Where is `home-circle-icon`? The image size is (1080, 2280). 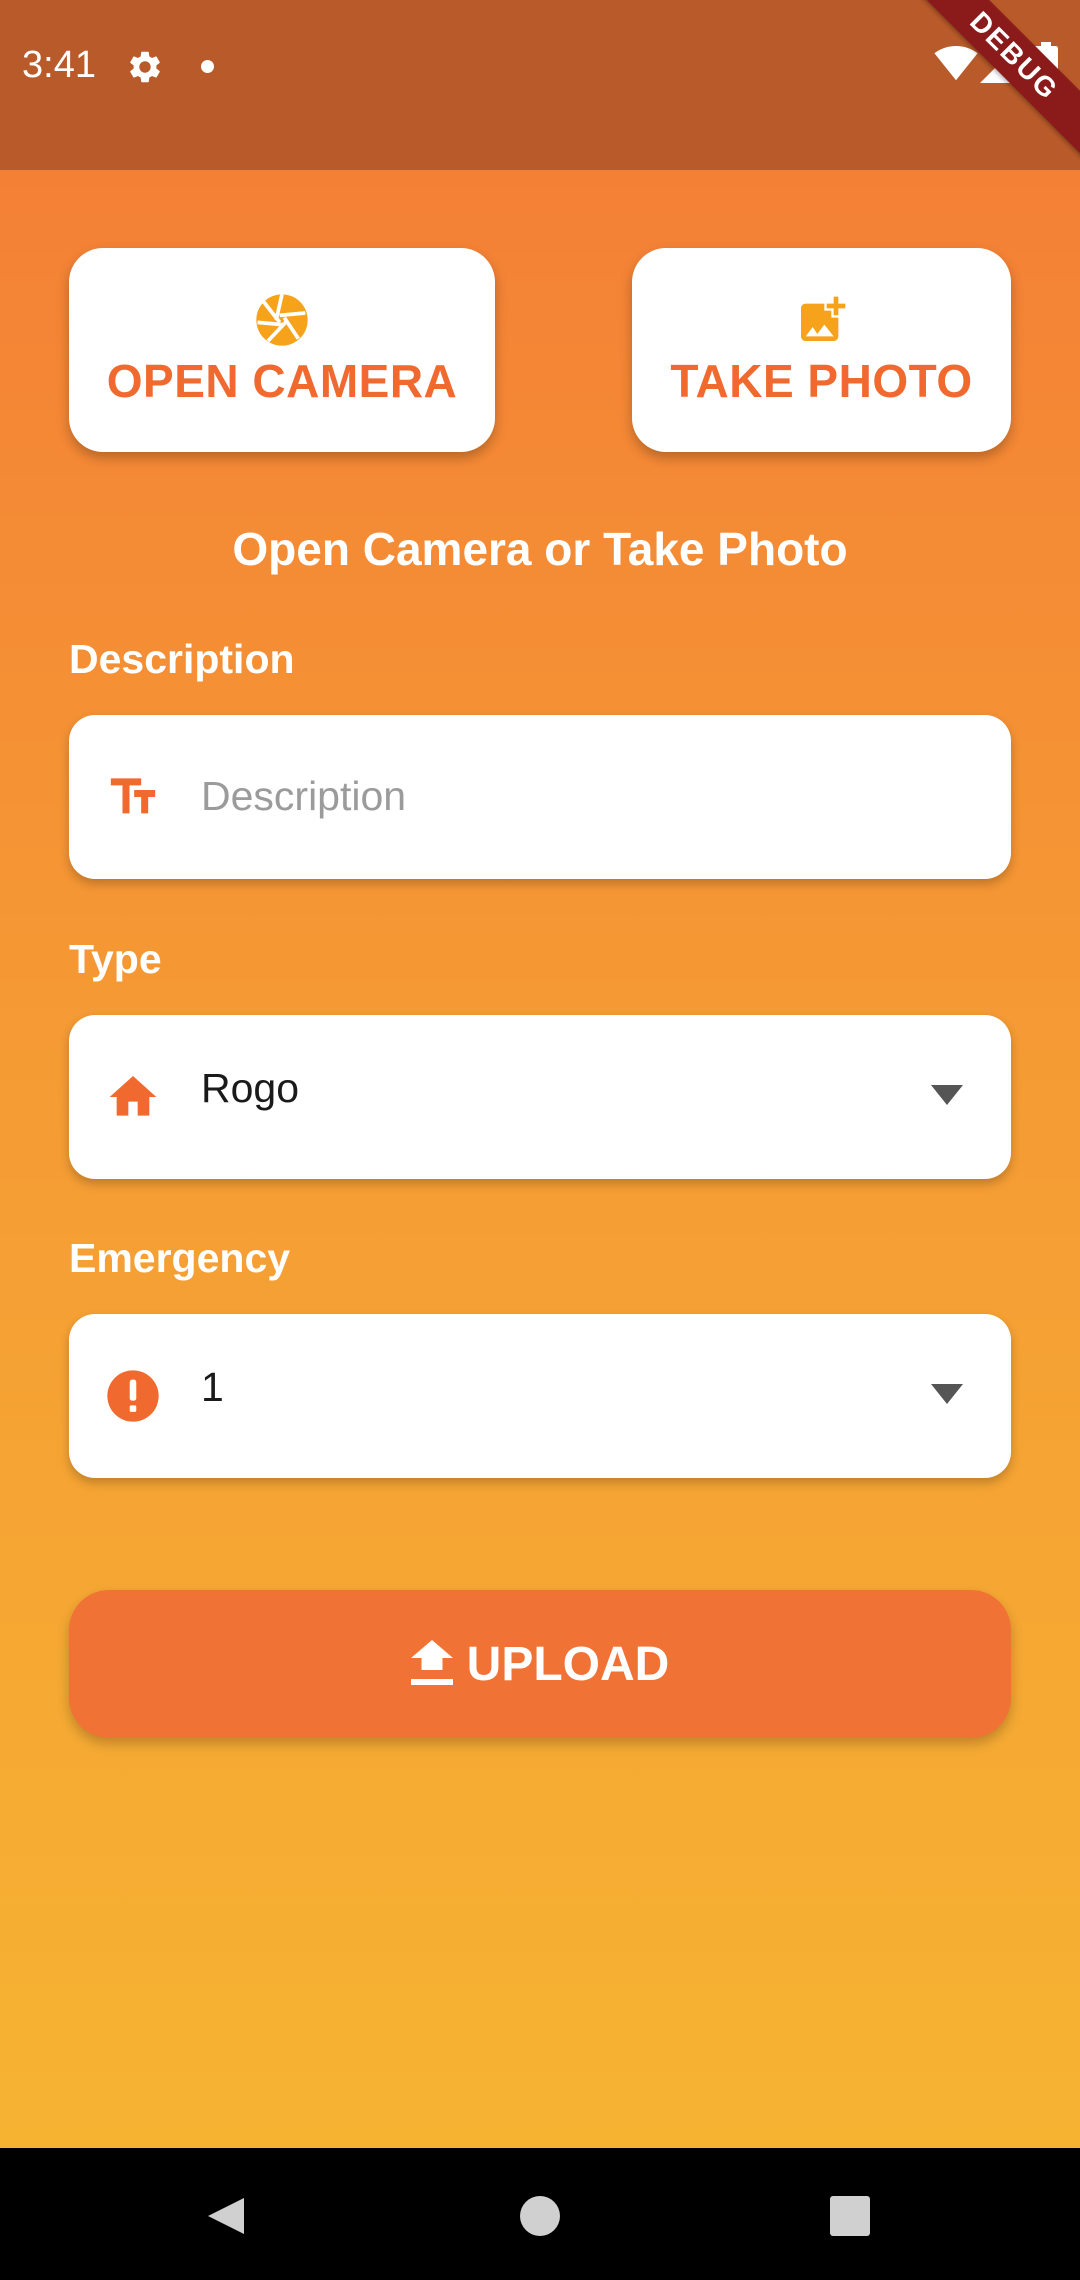
home-circle-icon is located at coordinates (540, 2216).